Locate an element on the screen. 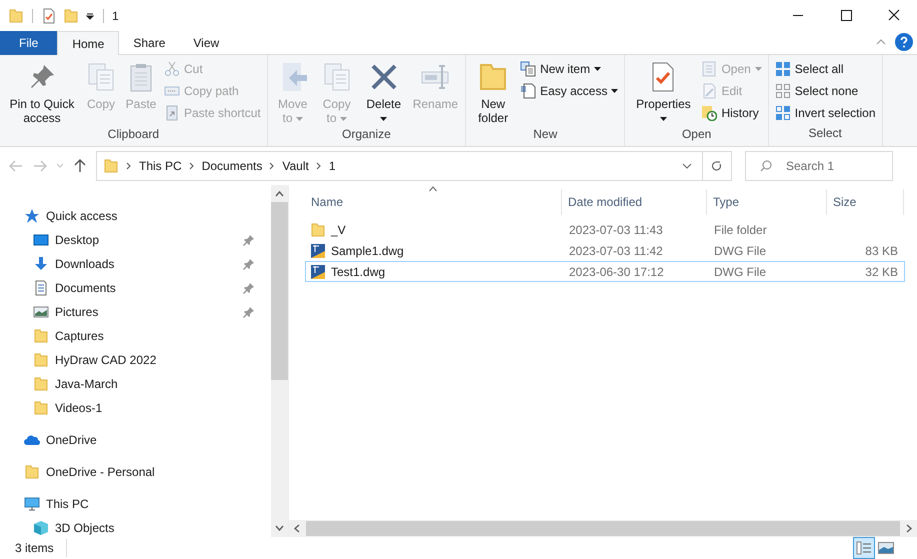  column-header: Date modified is located at coordinates (634, 202).